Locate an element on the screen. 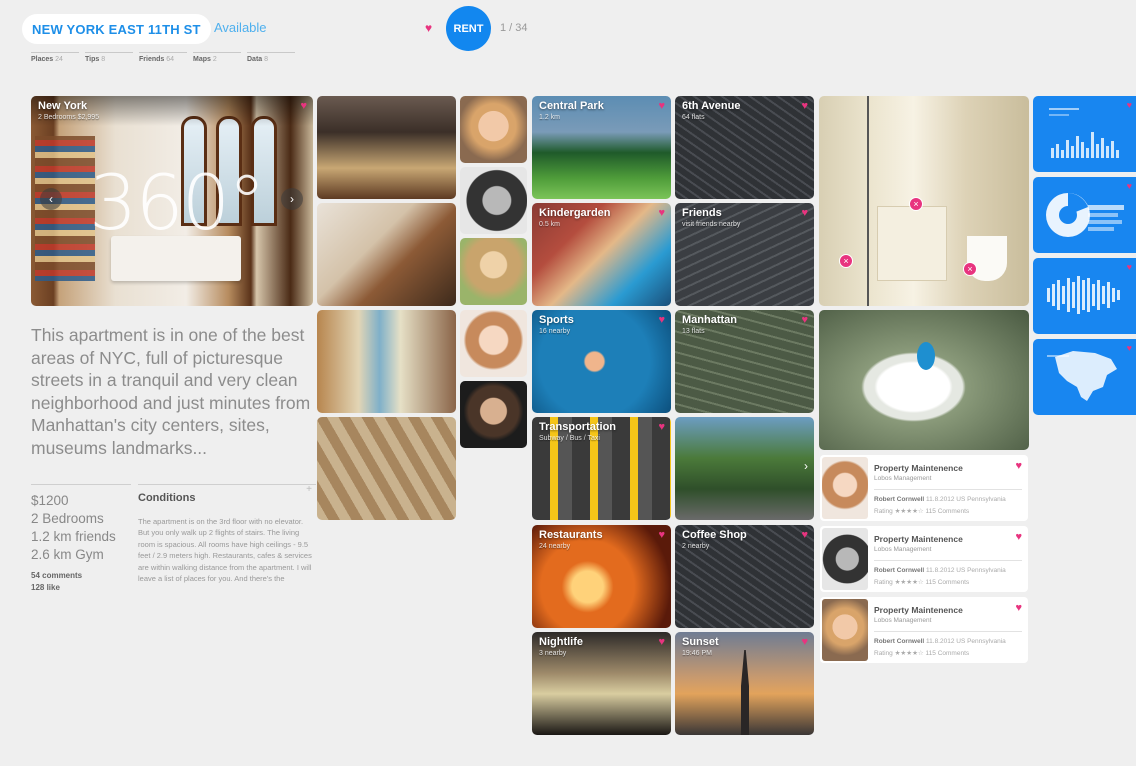 Image resolution: width=1136 pixels, height=766 pixels. place-tile-sunset: Sunset 19:46 PM ♥ is located at coordinates (744, 683).